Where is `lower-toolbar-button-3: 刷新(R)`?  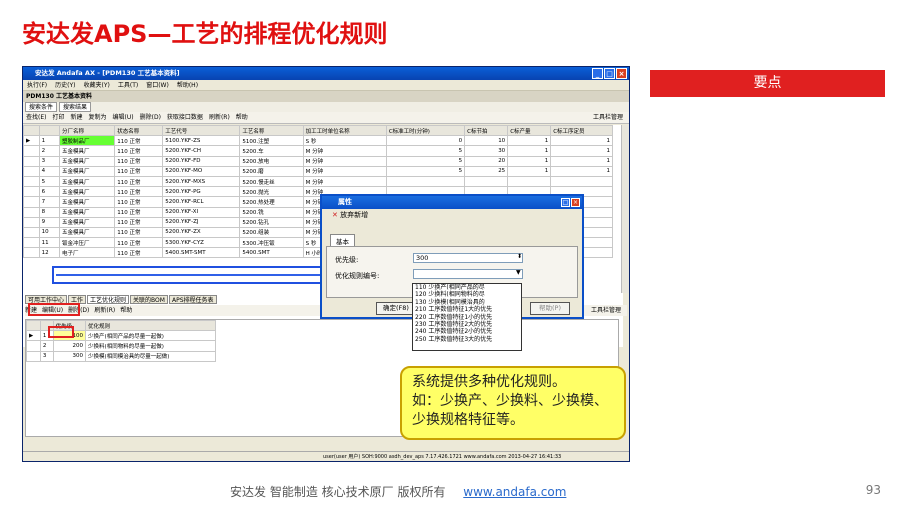
lower-toolbar-button-3: 刷新(R) is located at coordinates (104, 310).